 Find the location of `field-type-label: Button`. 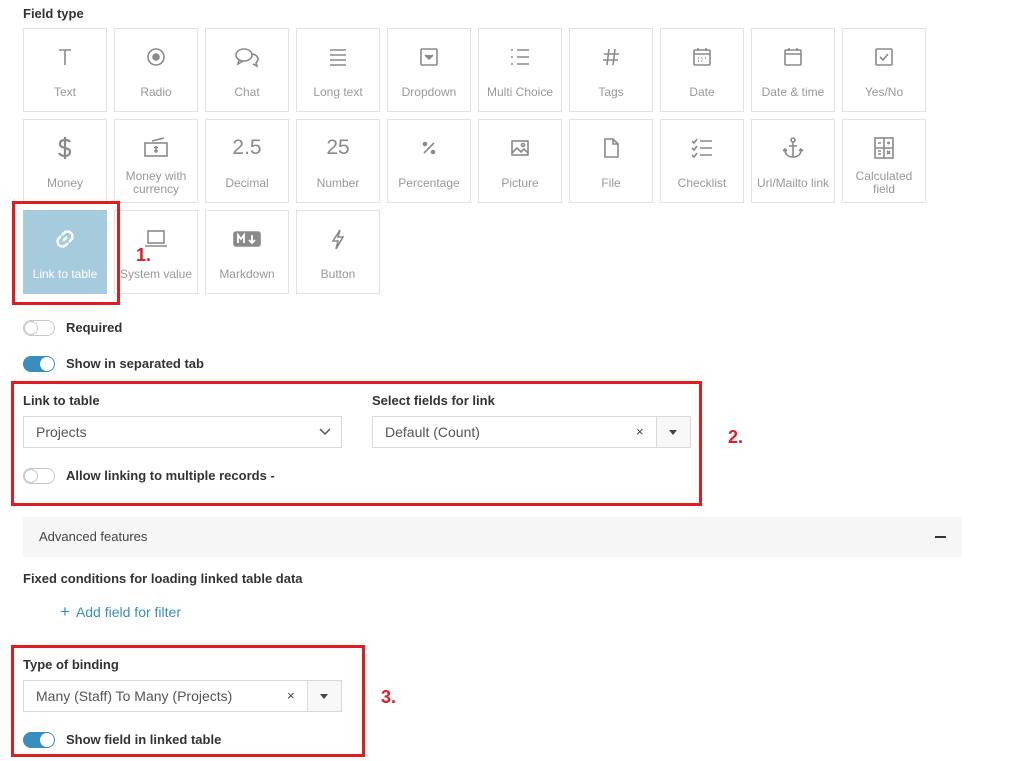

field-type-label: Button is located at coordinates (338, 273).